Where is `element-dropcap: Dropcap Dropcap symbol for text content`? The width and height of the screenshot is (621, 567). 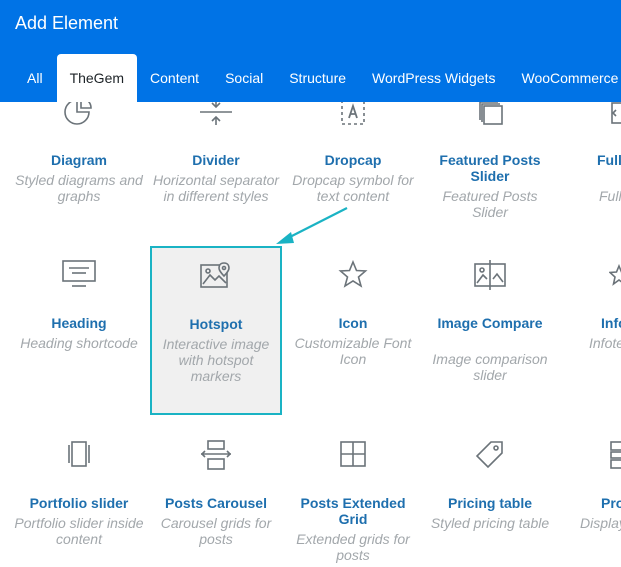 element-dropcap: Dropcap Dropcap symbol for text content is located at coordinates (353, 162).